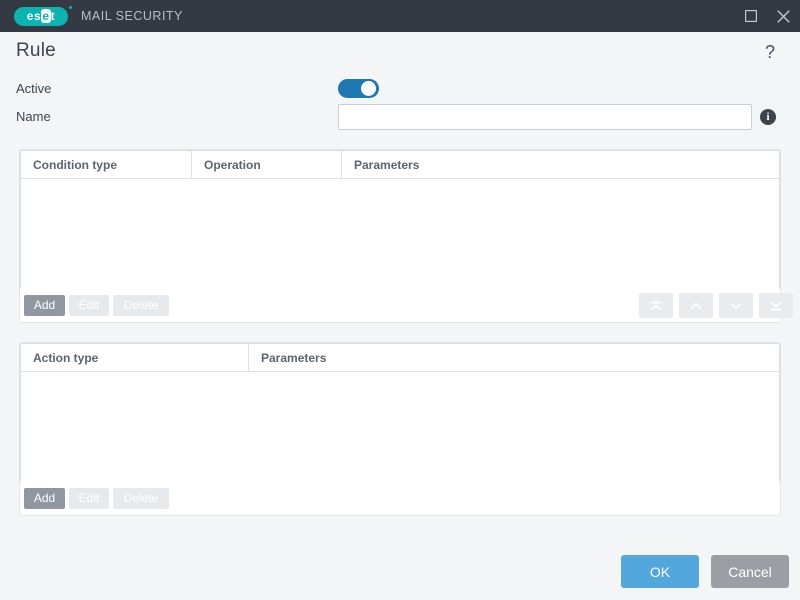  What do you see at coordinates (545, 117) in the screenshot?
I see `name-input` at bounding box center [545, 117].